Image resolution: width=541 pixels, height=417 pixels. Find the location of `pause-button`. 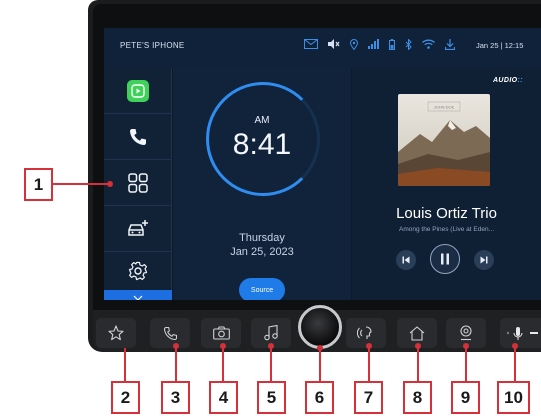

pause-button is located at coordinates (445, 259).